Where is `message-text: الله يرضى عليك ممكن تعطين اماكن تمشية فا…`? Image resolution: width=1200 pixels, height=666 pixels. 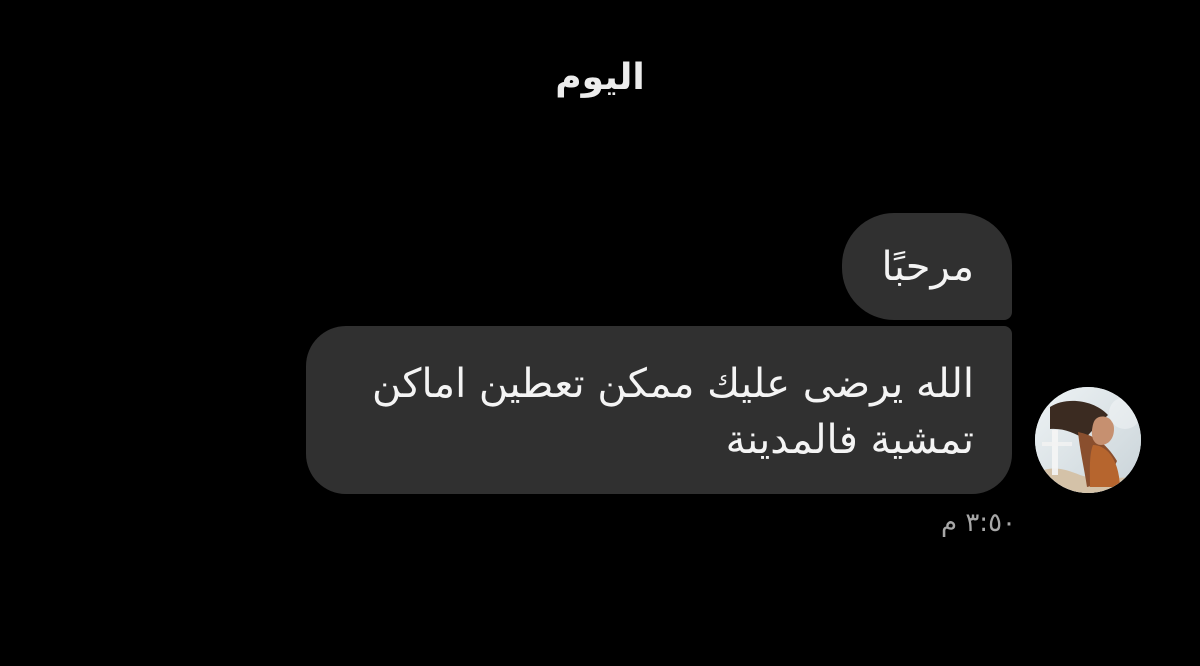 message-text: الله يرضى عليك ممكن تعطين اماكن تمشية فا… is located at coordinates (672, 412).